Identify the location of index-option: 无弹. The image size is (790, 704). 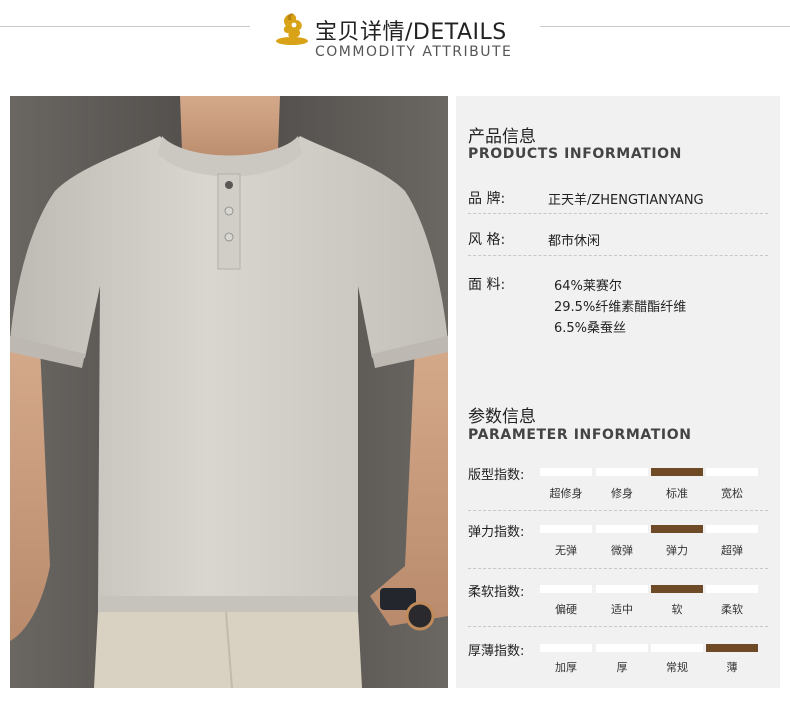
(566, 550).